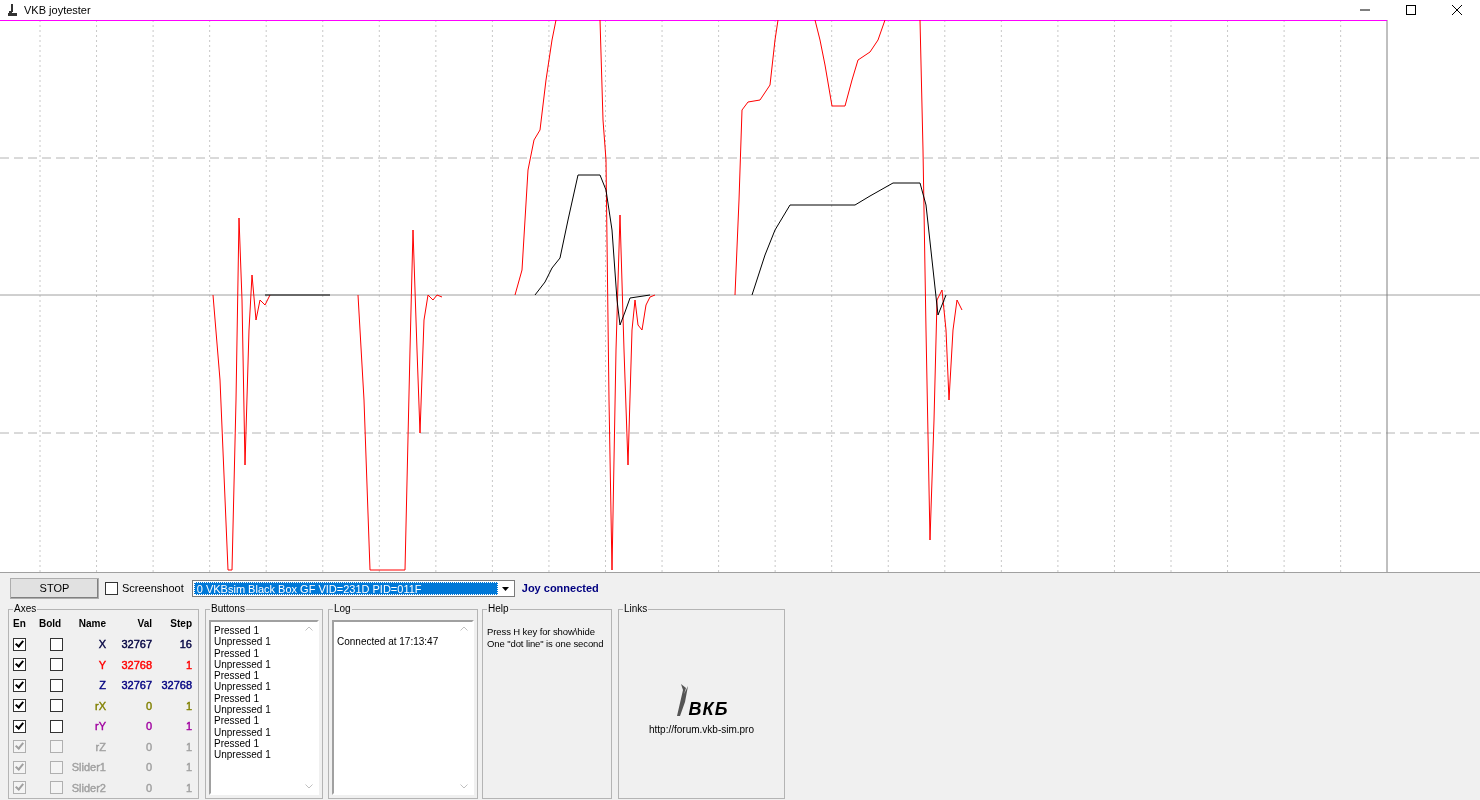 This screenshot has height=800, width=1480. What do you see at coordinates (228, 609) in the screenshot?
I see `group-title: Buttons` at bounding box center [228, 609].